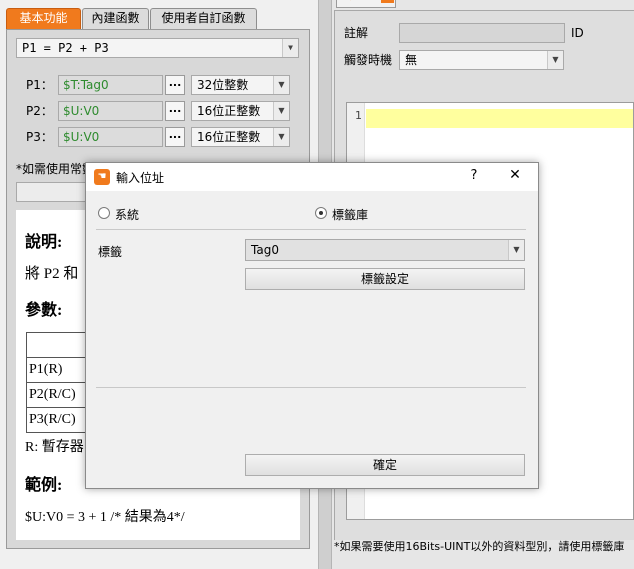  What do you see at coordinates (387, 1) in the screenshot?
I see `close-icon: ✕` at bounding box center [387, 1].